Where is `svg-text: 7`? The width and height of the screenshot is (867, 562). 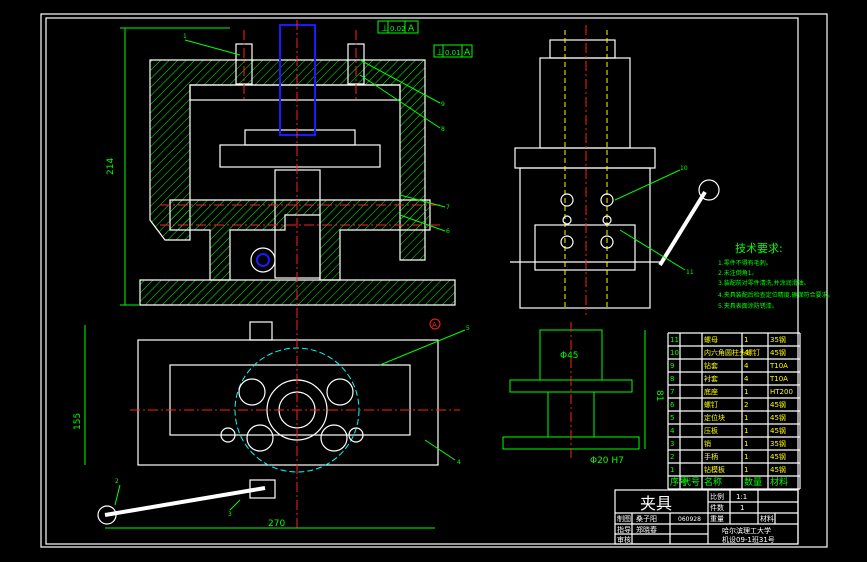 svg-text: 7 is located at coordinates (448, 207).